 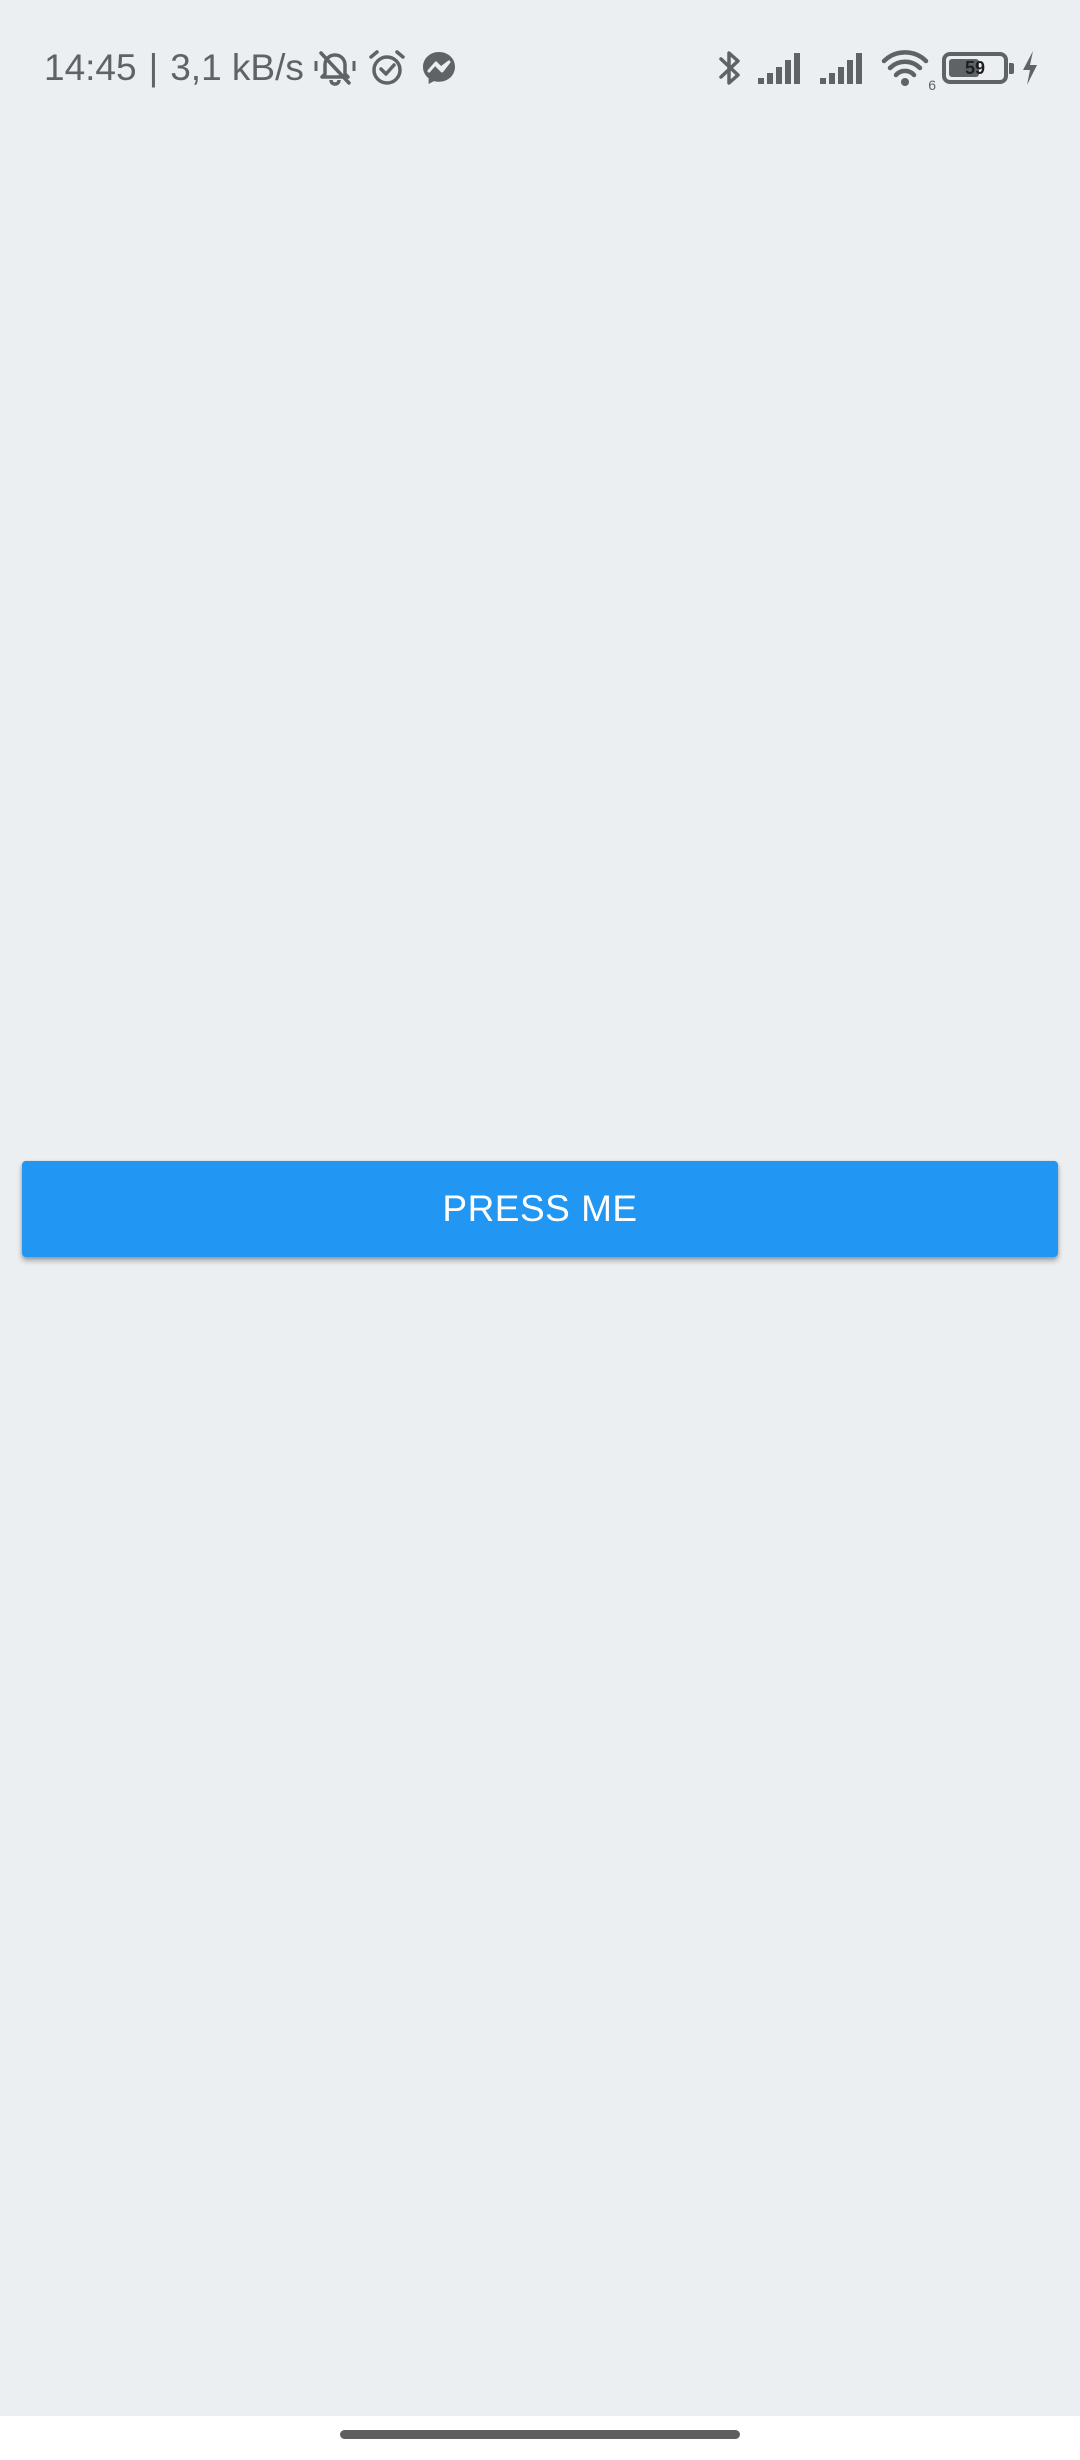 I want to click on status-left-group: 14:45 | 3,1 kB/s, so click(x=252, y=68).